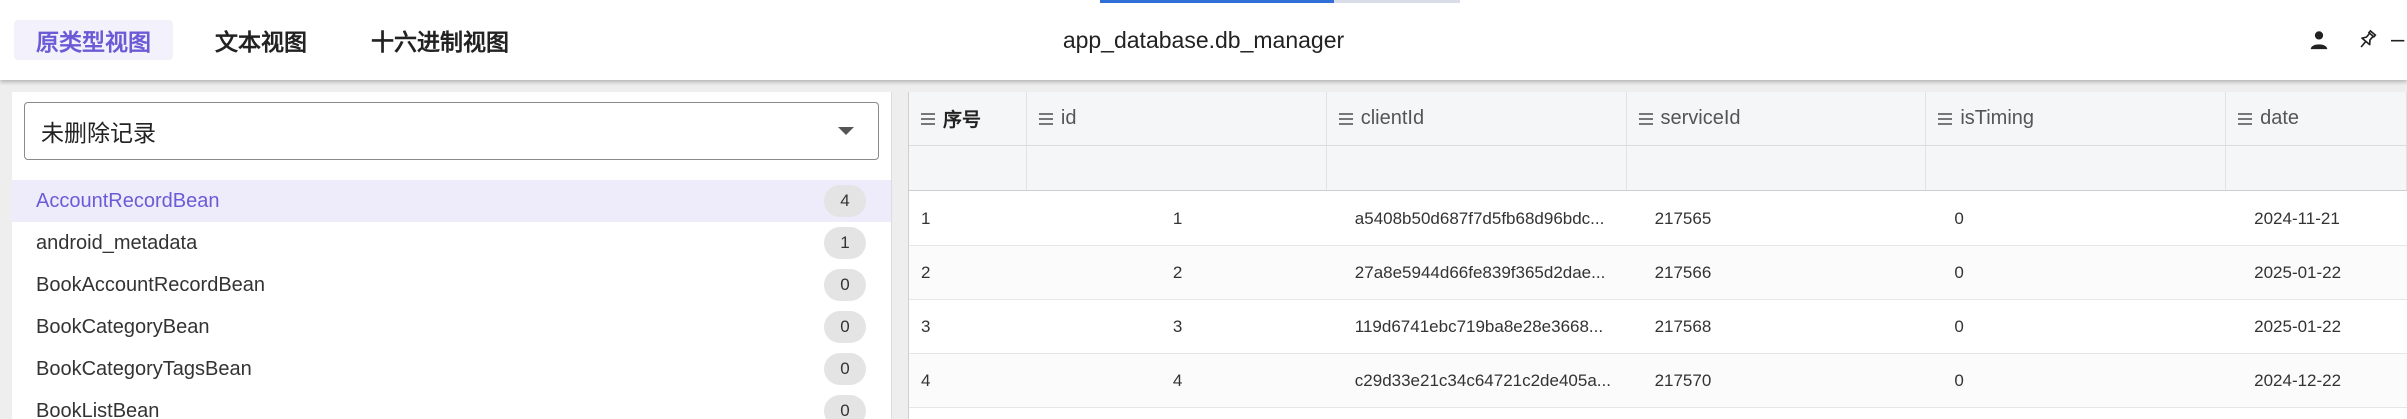 This screenshot has height=419, width=2407. What do you see at coordinates (1217, 1) in the screenshot?
I see `loading-progress-fill` at bounding box center [1217, 1].